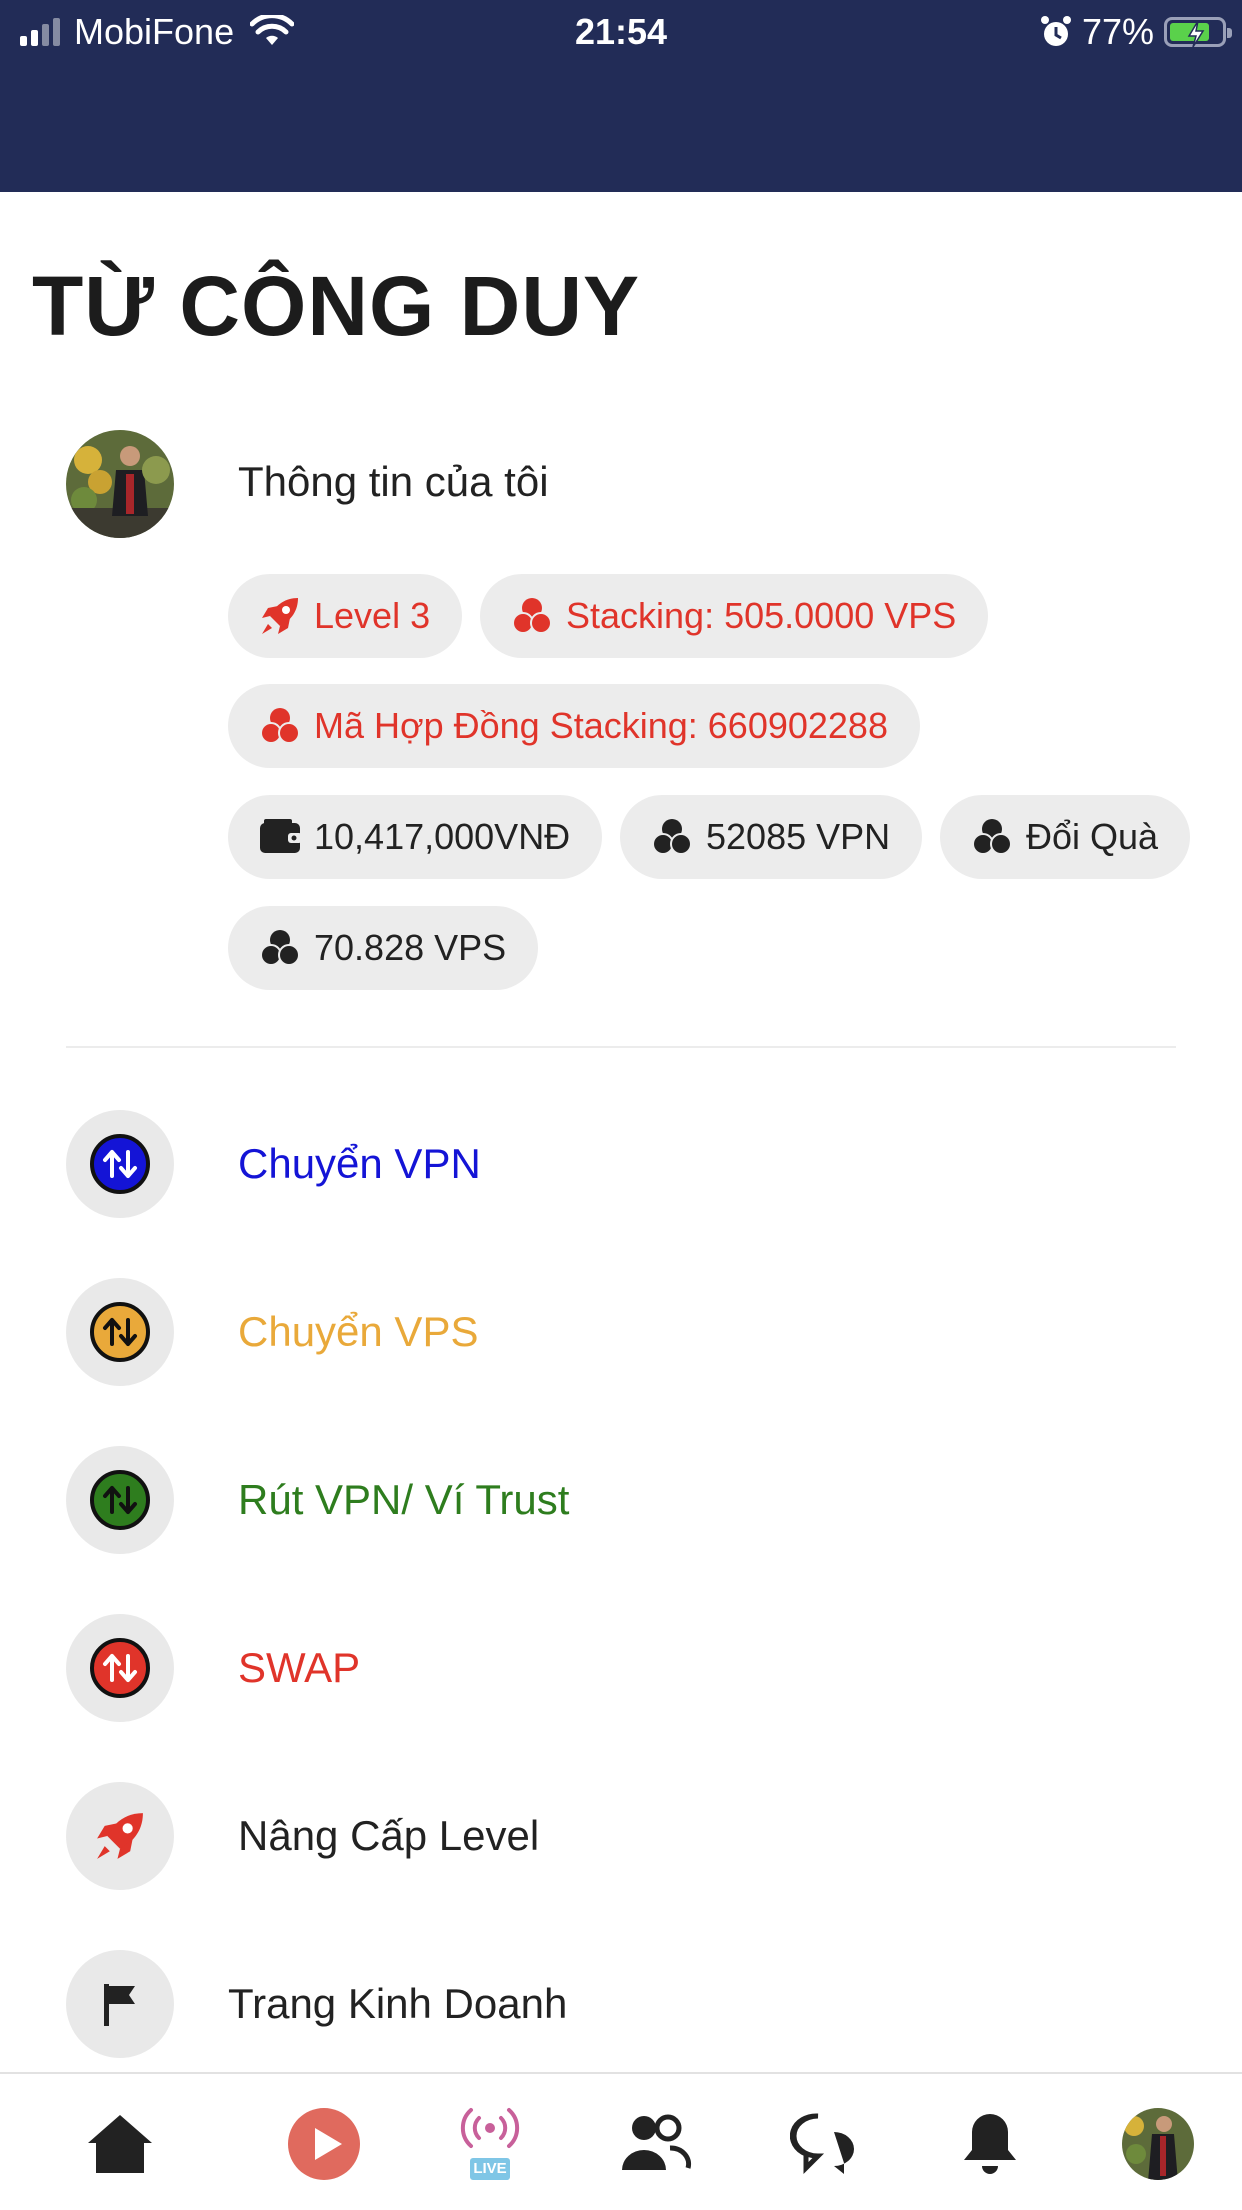 The height and width of the screenshot is (2210, 1242). I want to click on battery-percent: 77%, so click(1117, 31).